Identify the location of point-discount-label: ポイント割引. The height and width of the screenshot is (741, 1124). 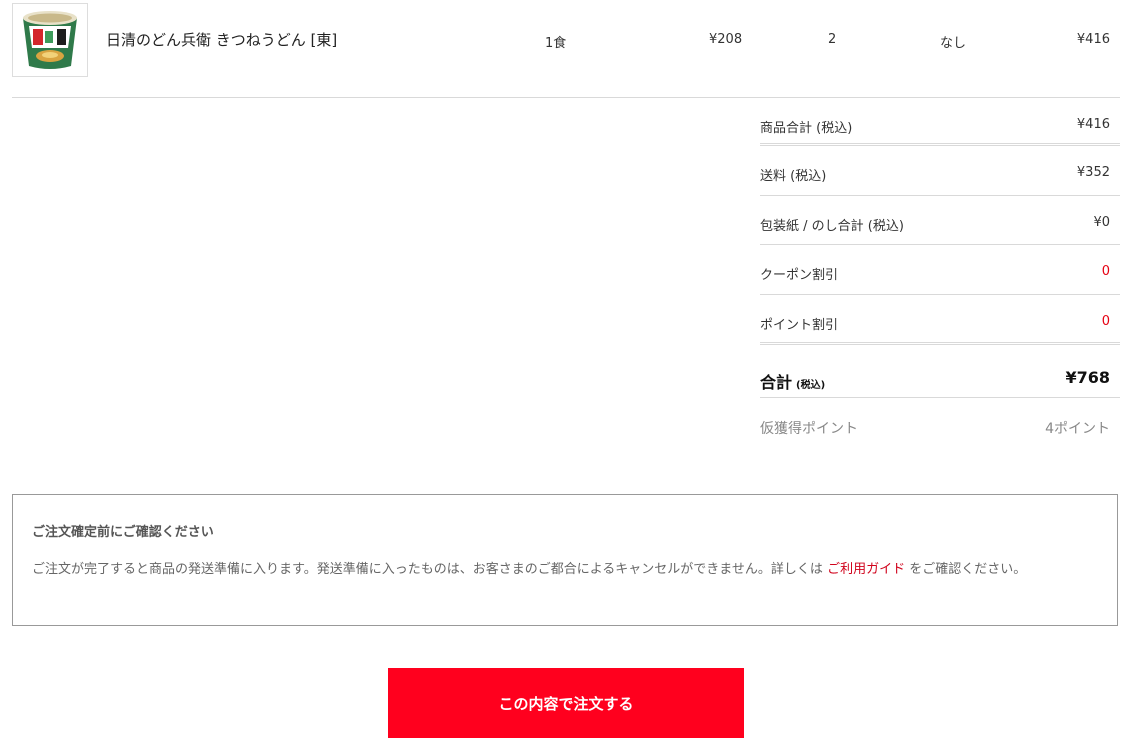
(799, 325).